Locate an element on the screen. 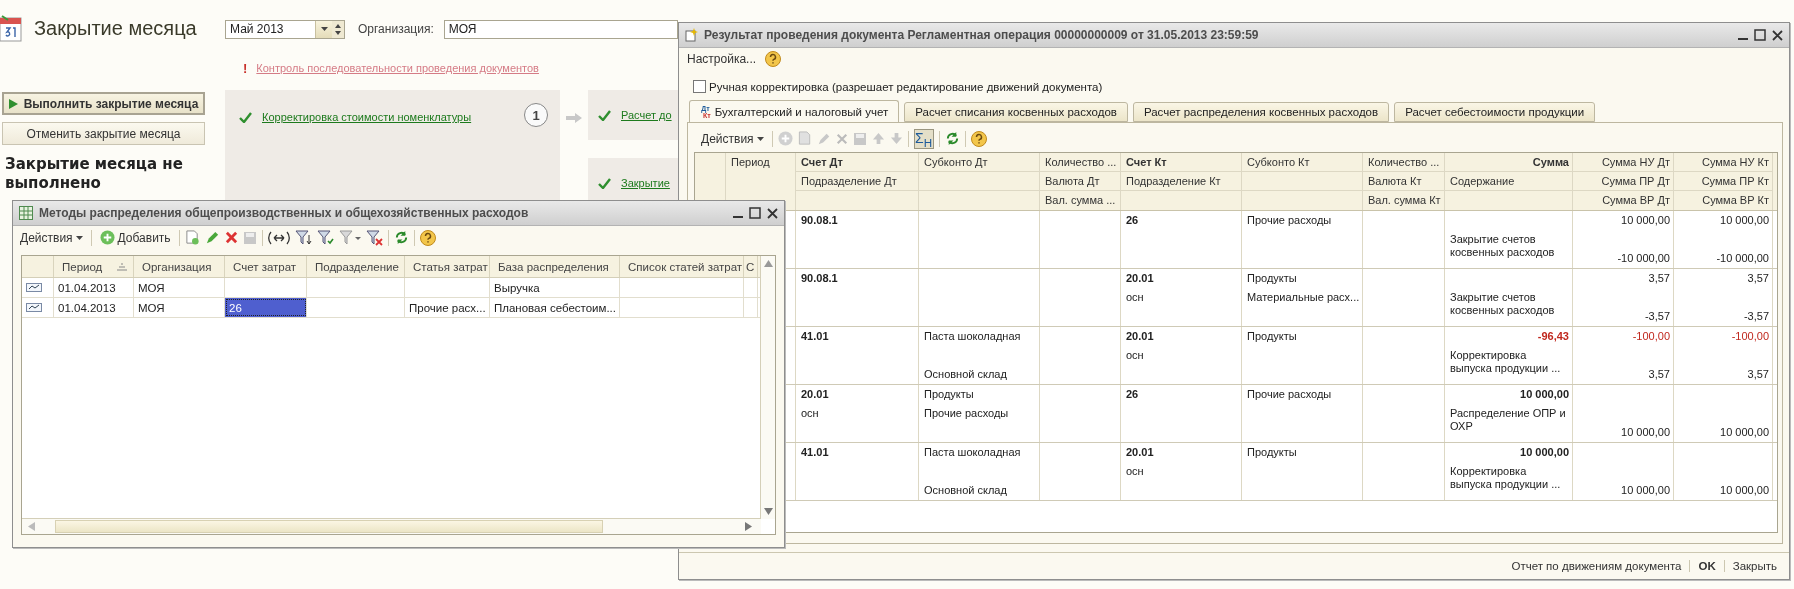 Image resolution: width=1794 pixels, height=589 pixels. table-cell: 41.01 is located at coordinates (815, 336).